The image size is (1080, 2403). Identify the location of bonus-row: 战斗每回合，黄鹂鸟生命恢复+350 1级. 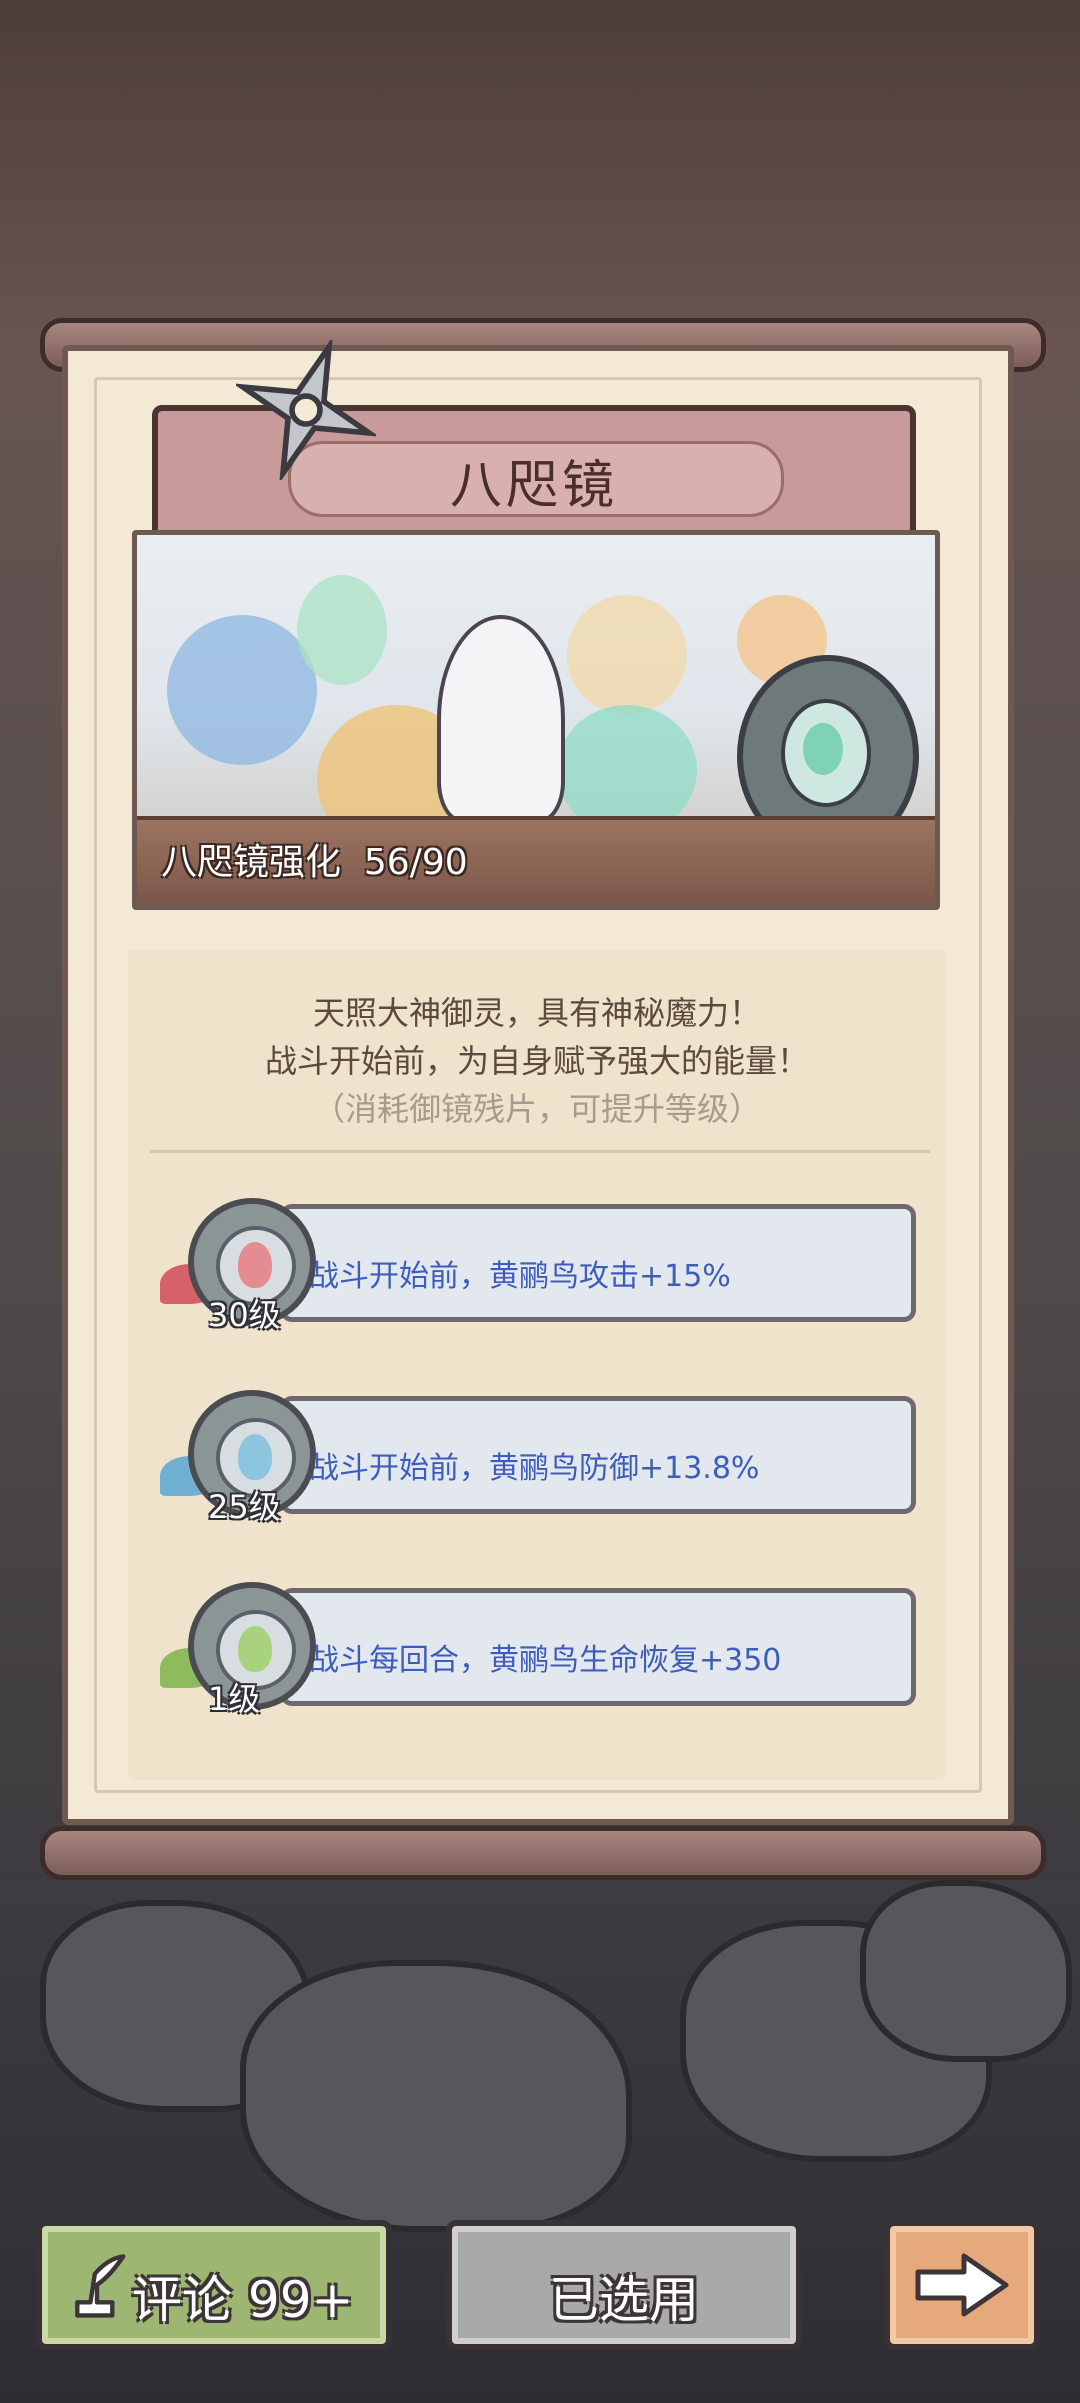
(541, 1648).